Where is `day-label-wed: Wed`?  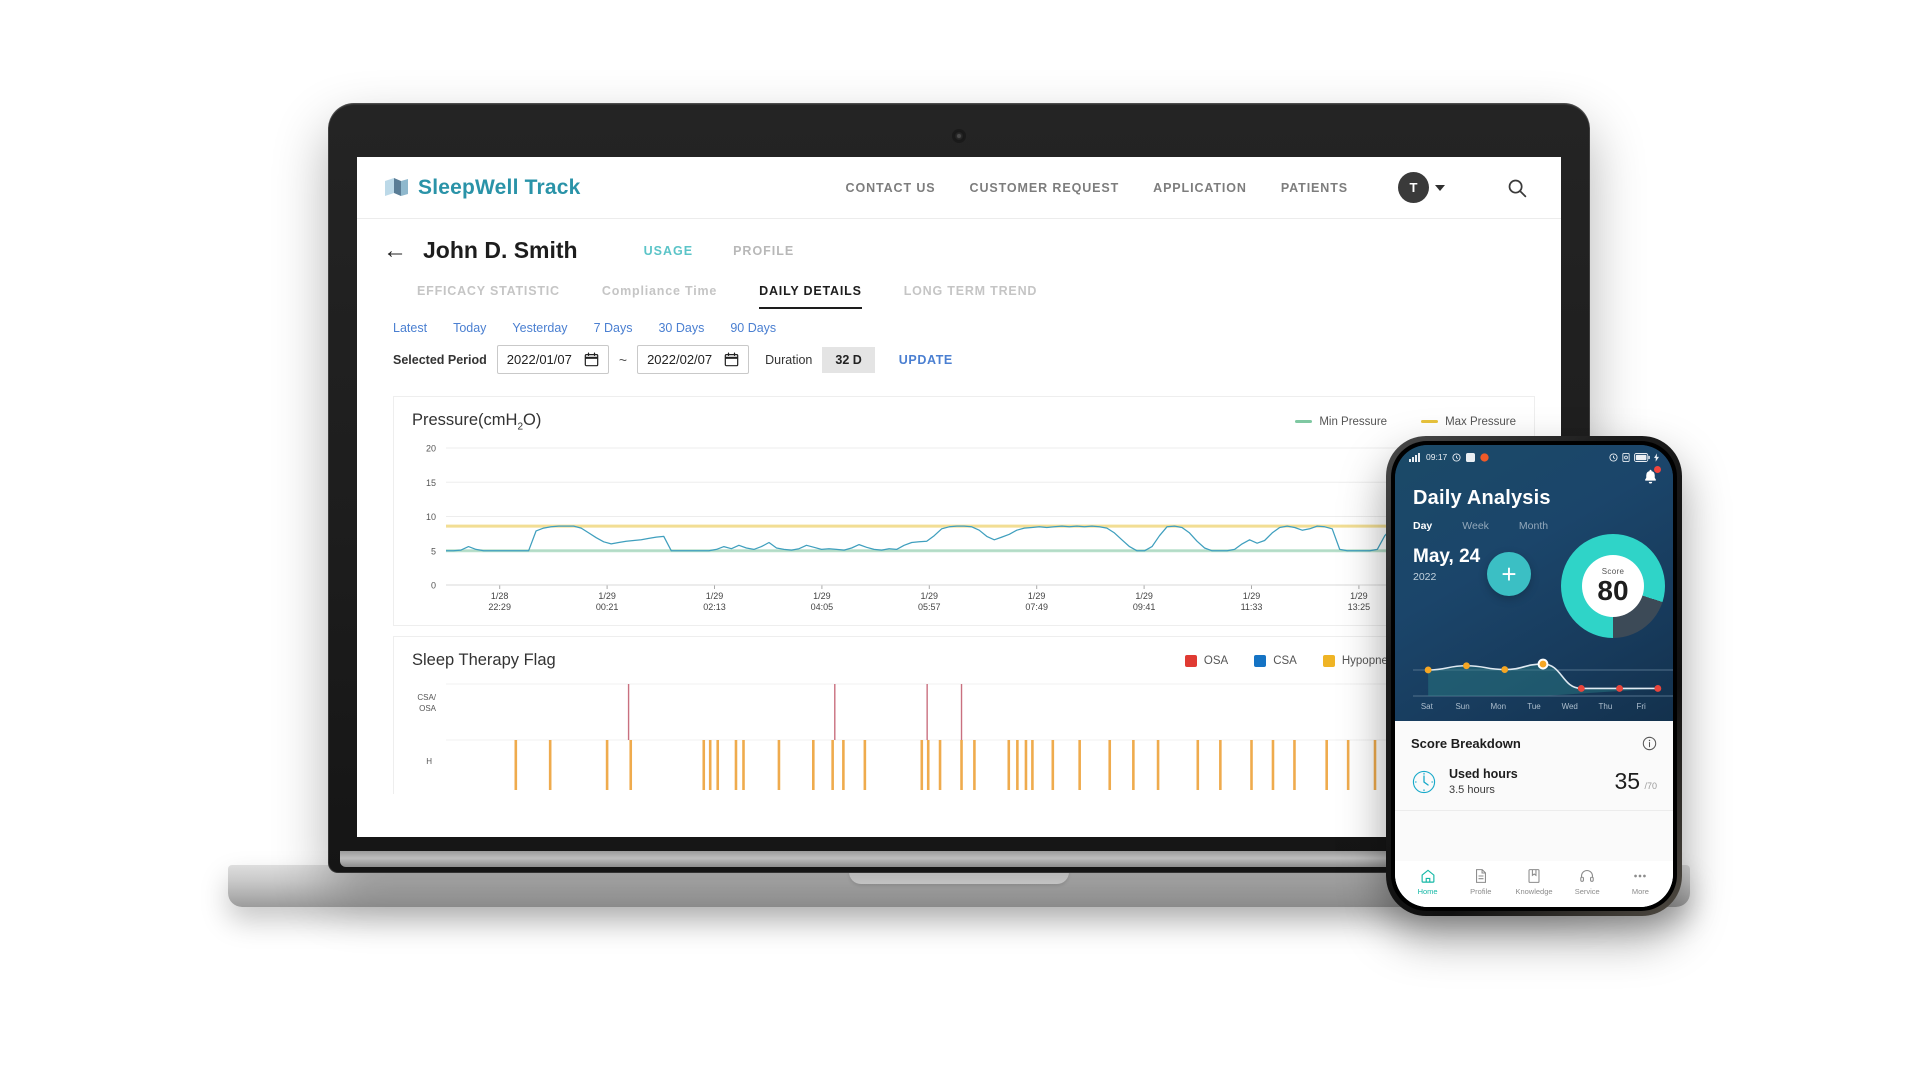 day-label-wed: Wed is located at coordinates (1569, 706).